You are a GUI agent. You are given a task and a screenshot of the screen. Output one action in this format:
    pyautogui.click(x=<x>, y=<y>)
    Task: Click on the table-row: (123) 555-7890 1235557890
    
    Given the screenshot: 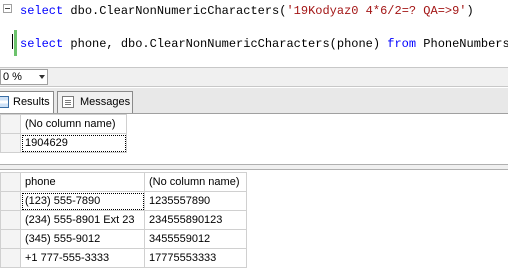 What is the action you would take?
    pyautogui.click(x=123, y=201)
    